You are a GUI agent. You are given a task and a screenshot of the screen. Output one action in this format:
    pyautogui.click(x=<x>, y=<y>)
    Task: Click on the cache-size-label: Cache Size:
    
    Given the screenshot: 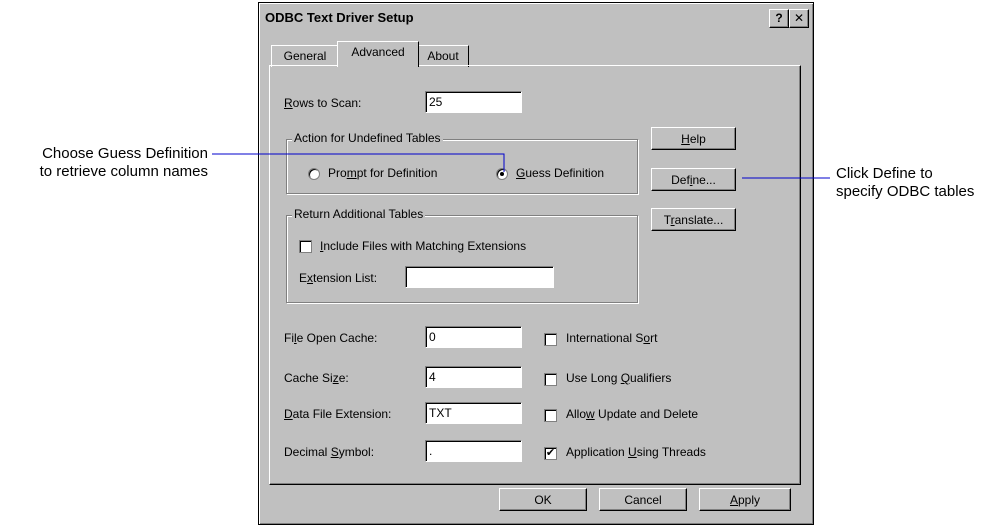 What is the action you would take?
    pyautogui.click(x=316, y=378)
    